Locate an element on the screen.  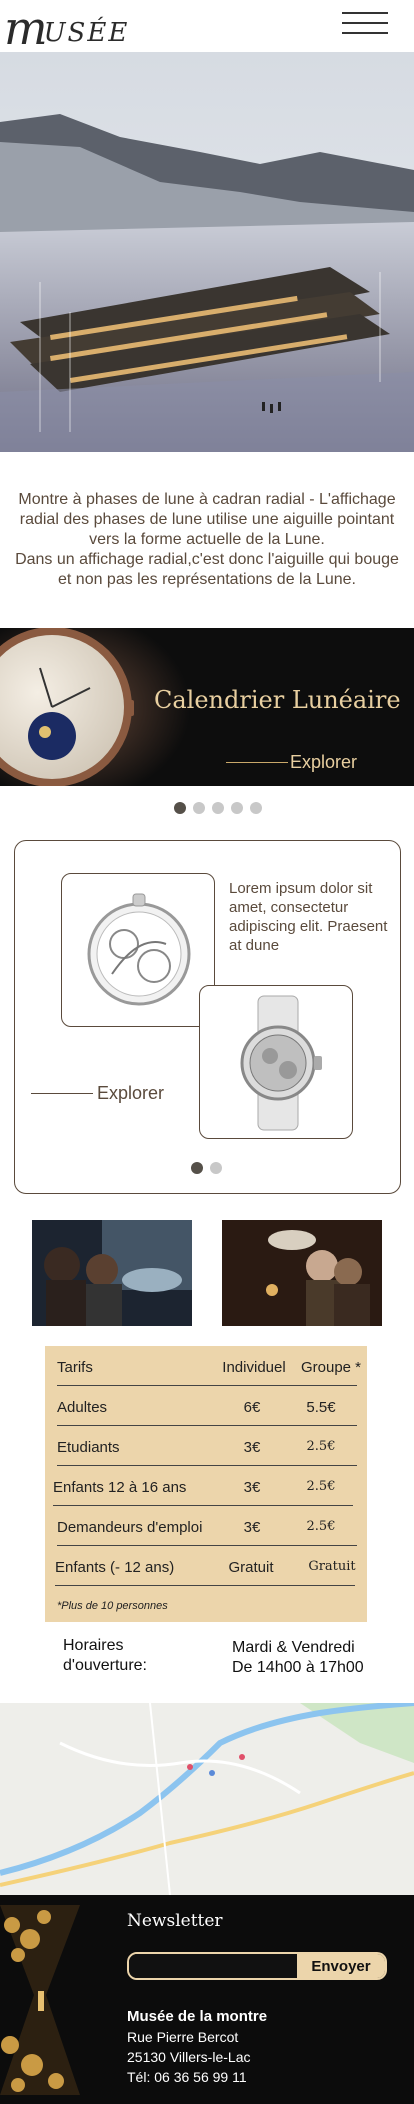
hourglass-image is located at coordinates (50, 1999).